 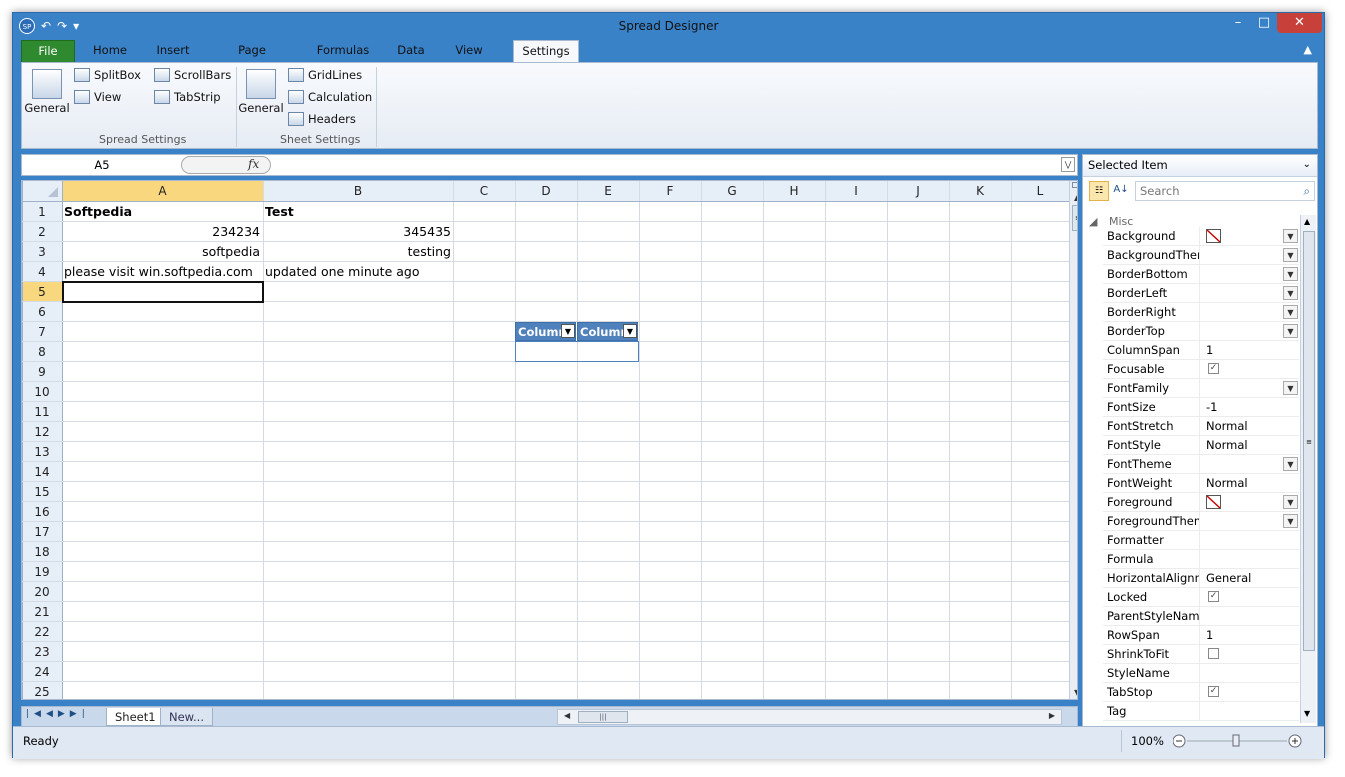 I want to click on column-header-b: B, so click(x=358, y=191).